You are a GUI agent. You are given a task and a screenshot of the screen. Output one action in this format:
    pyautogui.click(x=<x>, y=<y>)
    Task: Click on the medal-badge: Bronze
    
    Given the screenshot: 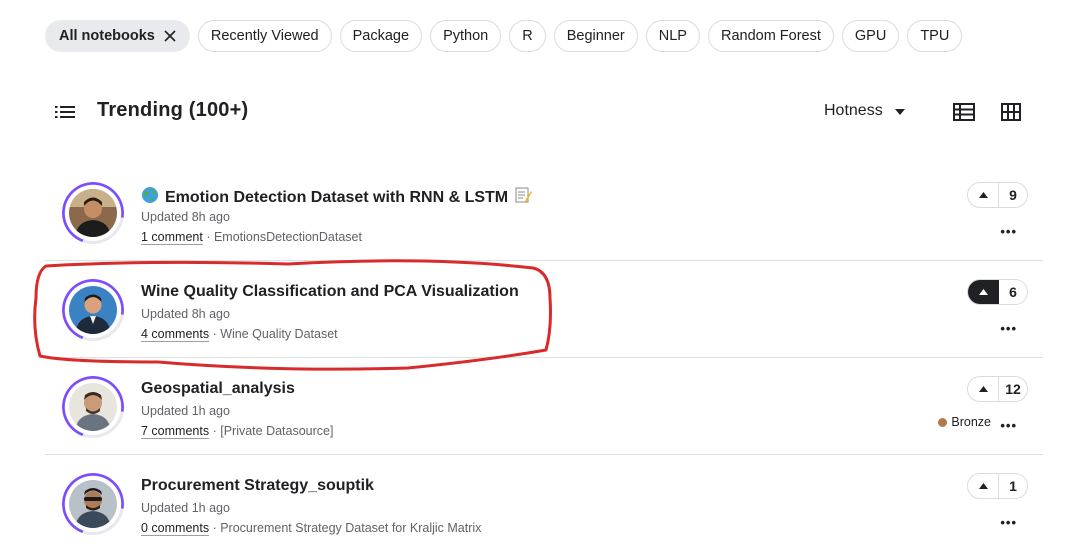 What is the action you would take?
    pyautogui.click(x=964, y=422)
    